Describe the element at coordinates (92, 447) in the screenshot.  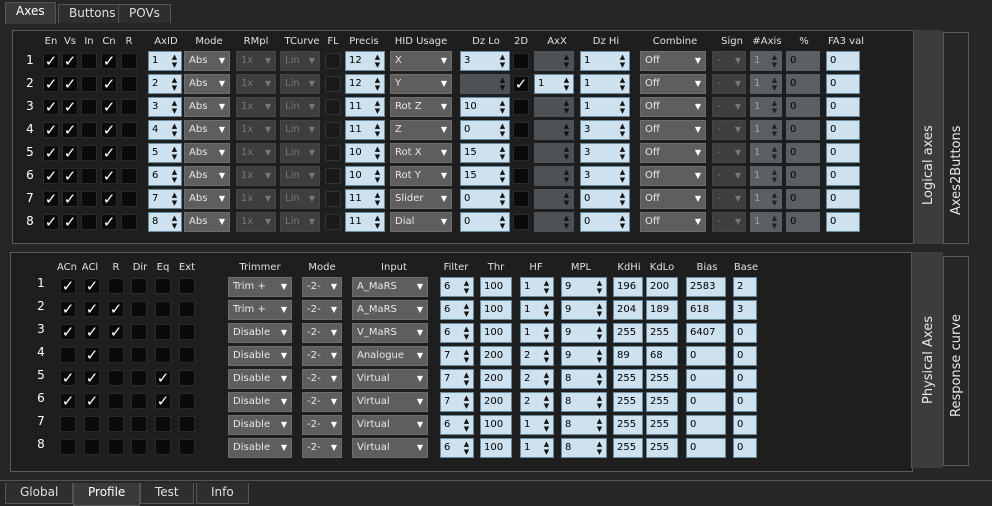
I see `acl-checkbox` at that location.